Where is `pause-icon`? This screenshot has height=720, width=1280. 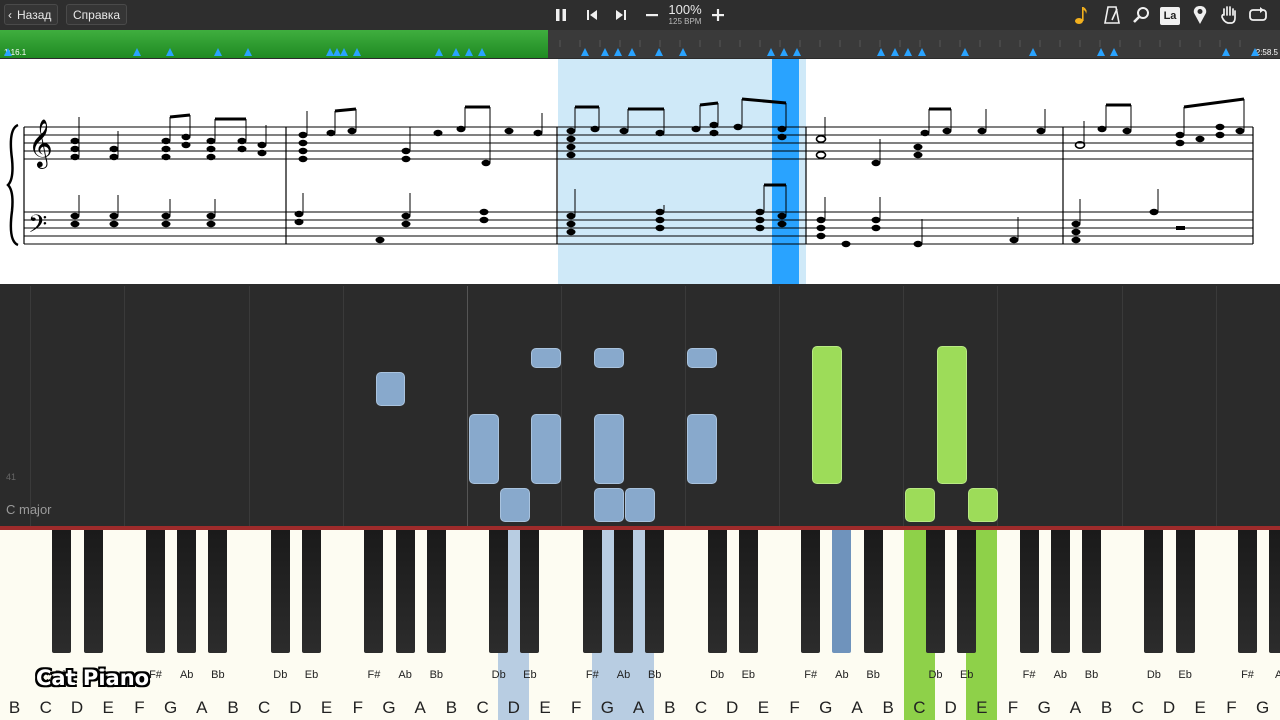
pause-icon is located at coordinates (561, 15).